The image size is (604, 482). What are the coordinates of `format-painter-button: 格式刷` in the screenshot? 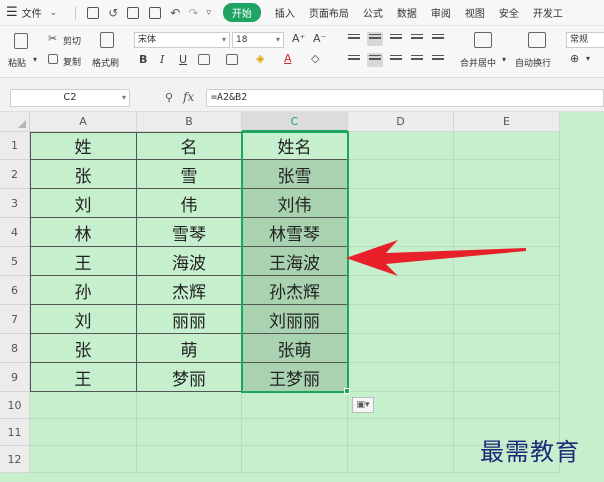 It's located at (105, 62).